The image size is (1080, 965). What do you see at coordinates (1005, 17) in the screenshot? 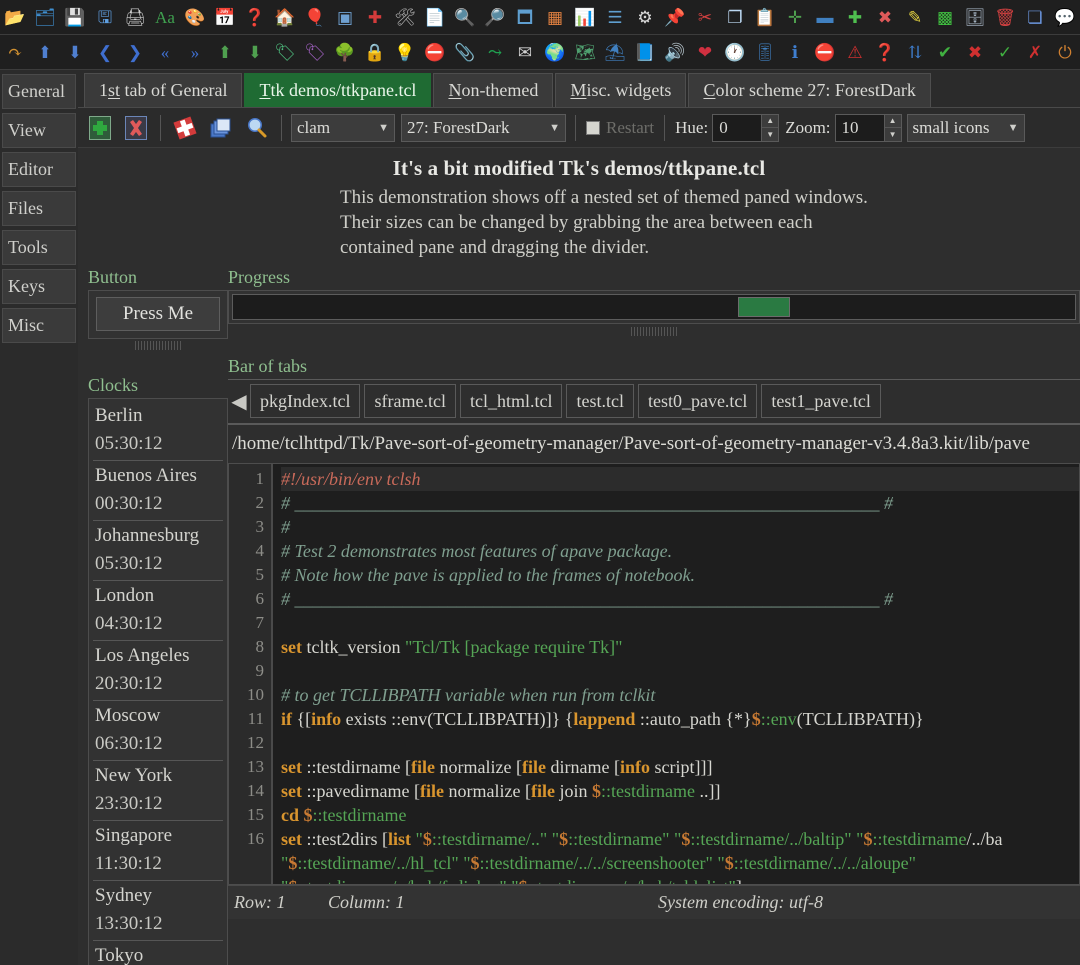
I see `trash-icon: 🗑` at bounding box center [1005, 17].